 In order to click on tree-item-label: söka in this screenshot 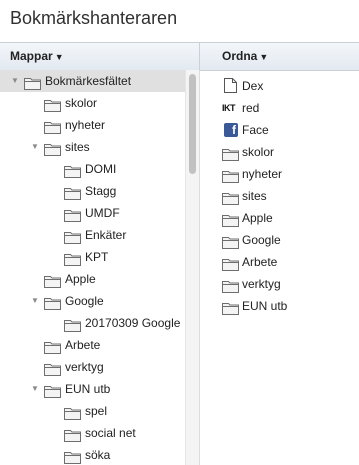, I will do `click(98, 455)`.